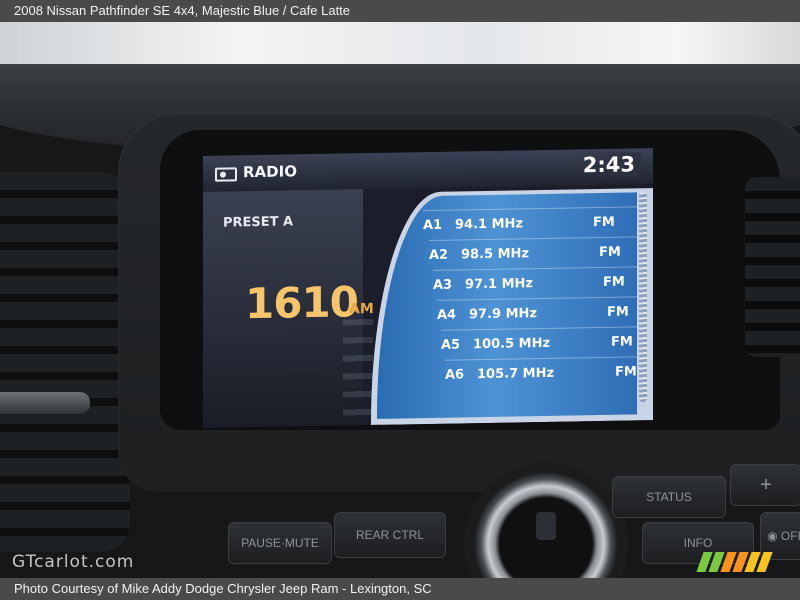 Image resolution: width=800 pixels, height=600 pixels. Describe the element at coordinates (439, 255) in the screenshot. I see `preset-id: A2` at that location.